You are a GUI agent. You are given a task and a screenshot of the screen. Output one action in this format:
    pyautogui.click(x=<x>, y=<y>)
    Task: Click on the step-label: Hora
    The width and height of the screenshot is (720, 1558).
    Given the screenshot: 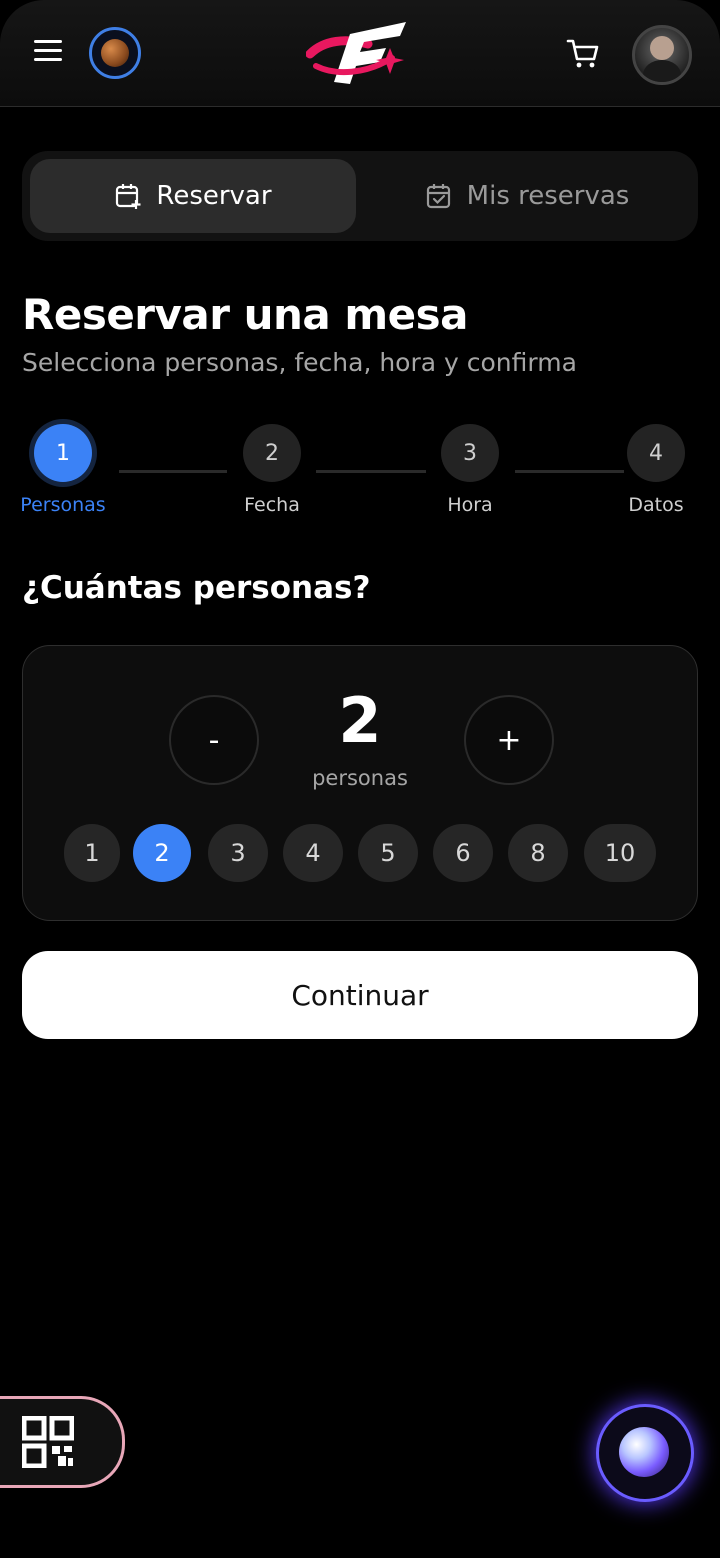 What is the action you would take?
    pyautogui.click(x=470, y=505)
    